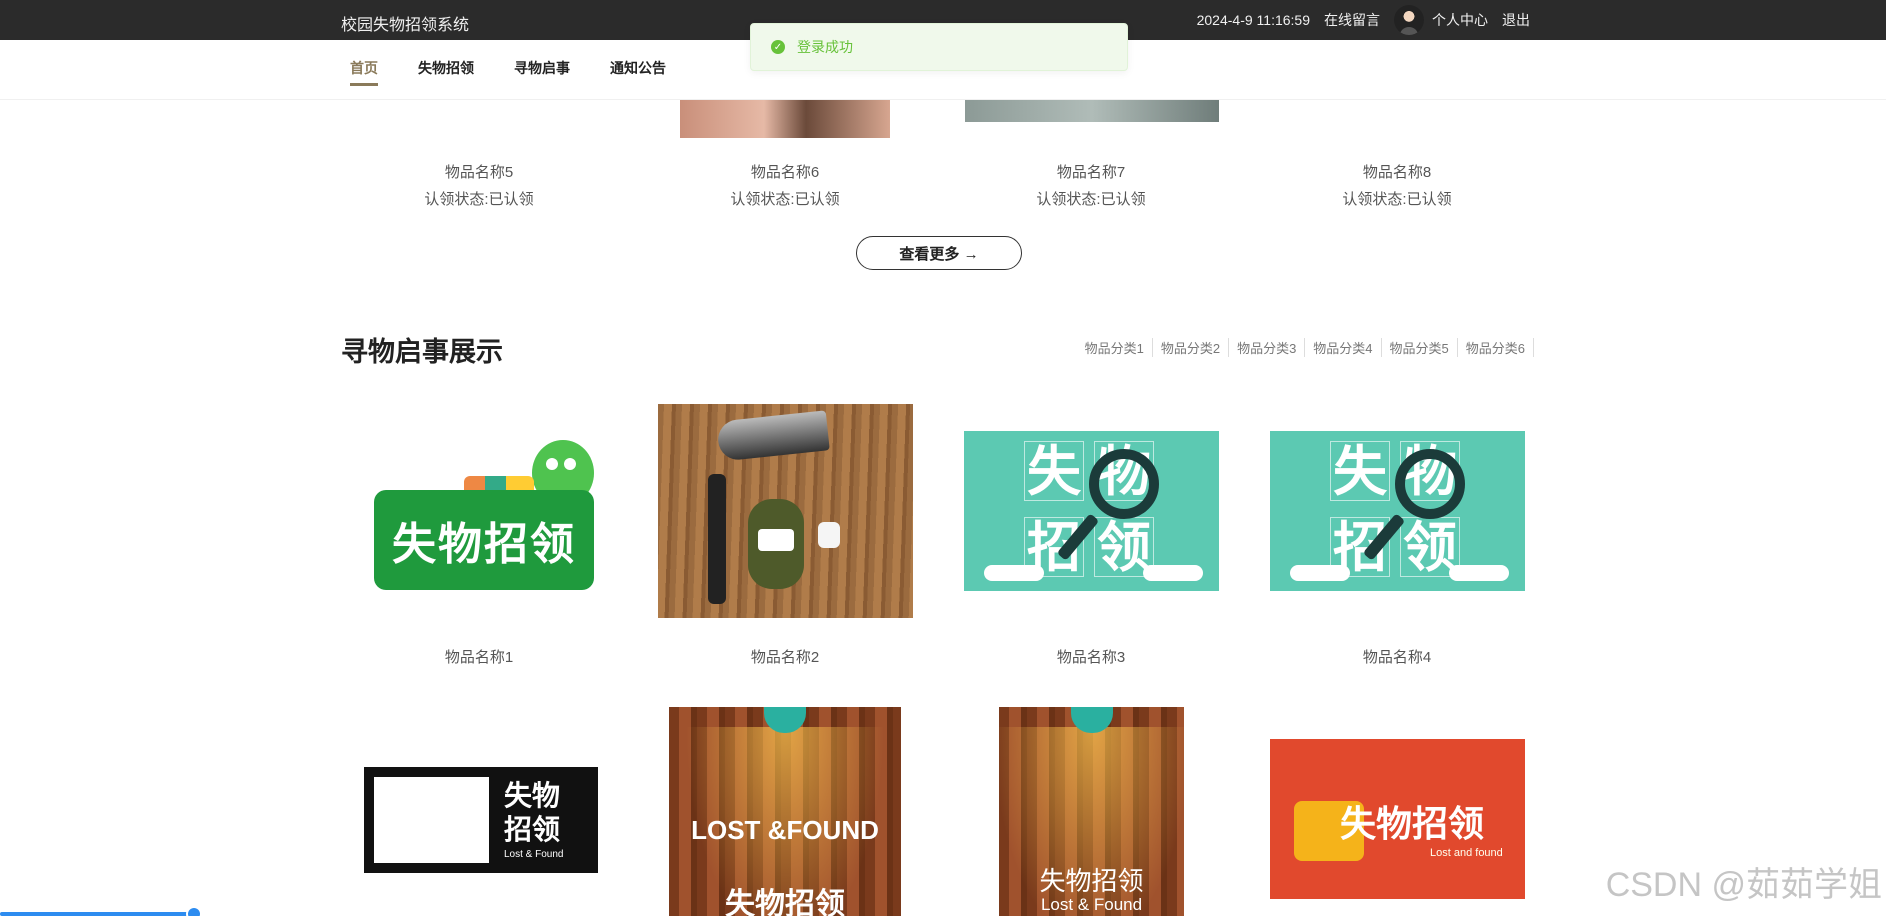 The image size is (1886, 916). Describe the element at coordinates (542, 70) in the screenshot. I see `nav-search-notice: 寻物启事` at that location.